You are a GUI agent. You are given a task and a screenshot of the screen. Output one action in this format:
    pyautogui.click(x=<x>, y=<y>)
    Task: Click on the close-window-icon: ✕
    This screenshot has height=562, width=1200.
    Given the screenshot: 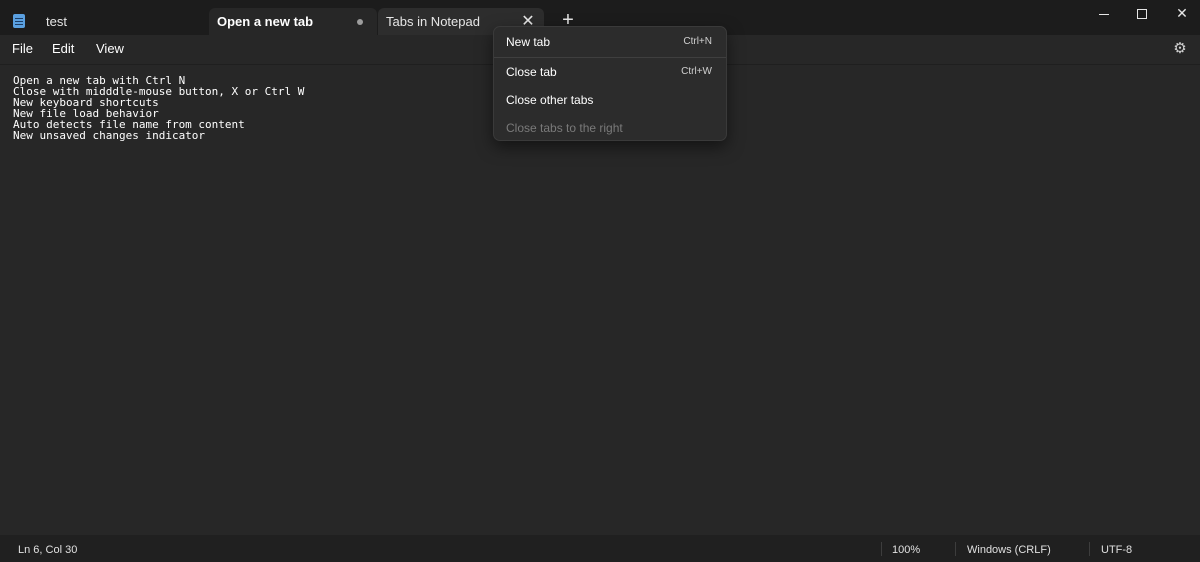 What is the action you would take?
    pyautogui.click(x=1182, y=13)
    